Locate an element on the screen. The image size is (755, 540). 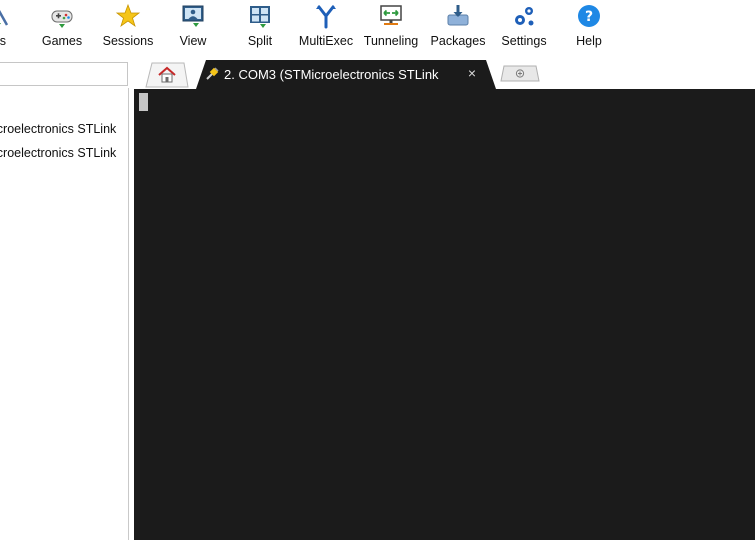
toolbar-view-button: View is located at coordinates (193, 28).